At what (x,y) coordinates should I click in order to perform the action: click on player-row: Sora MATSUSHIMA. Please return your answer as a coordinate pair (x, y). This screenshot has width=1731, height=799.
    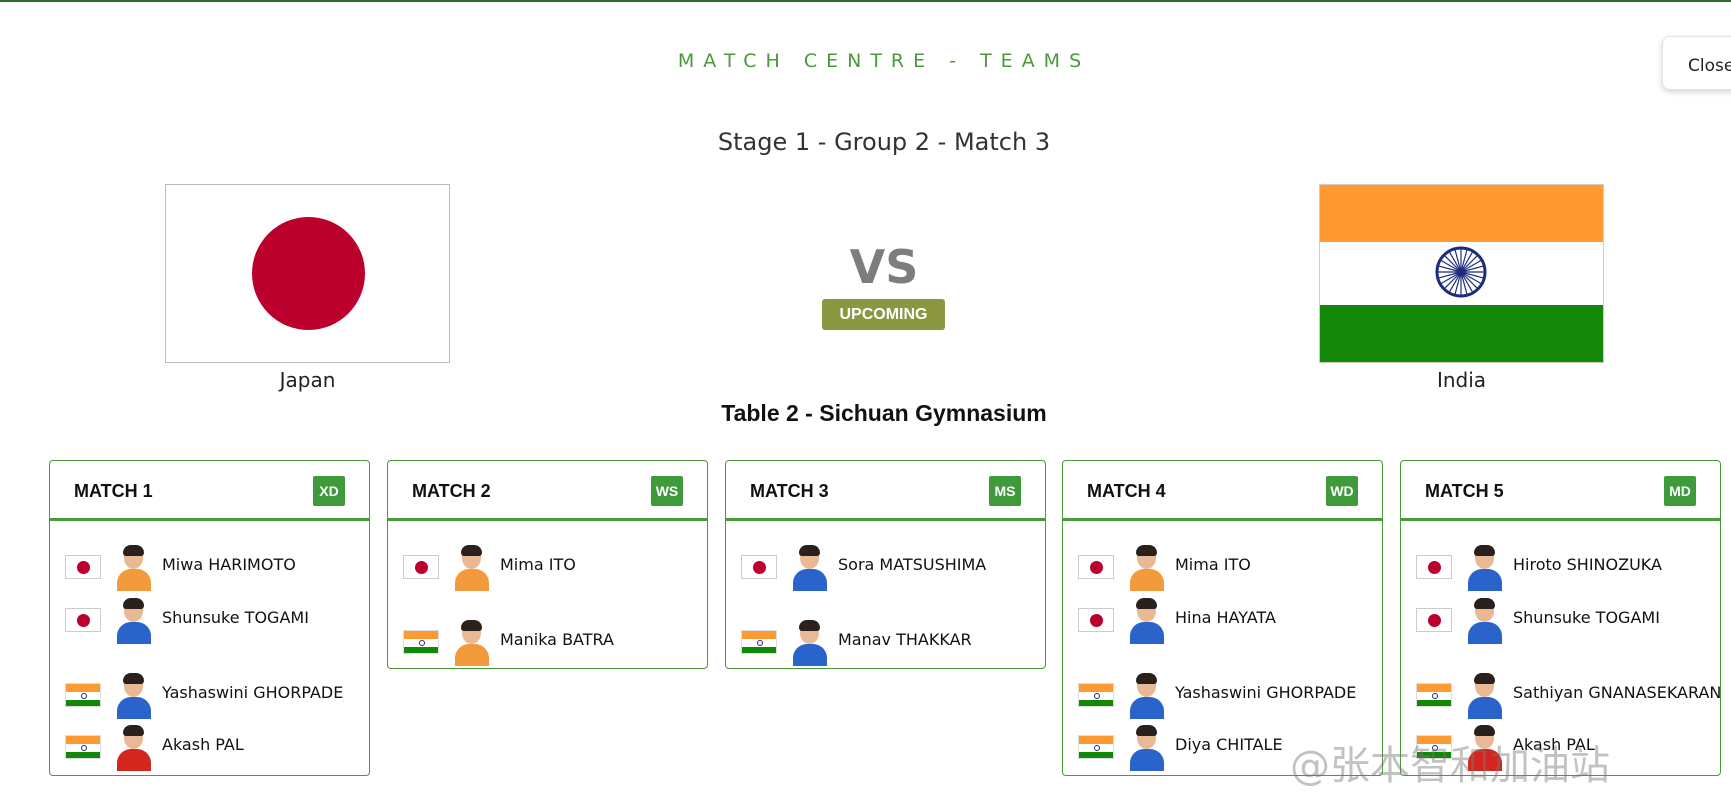
    Looking at the image, I should click on (885, 567).